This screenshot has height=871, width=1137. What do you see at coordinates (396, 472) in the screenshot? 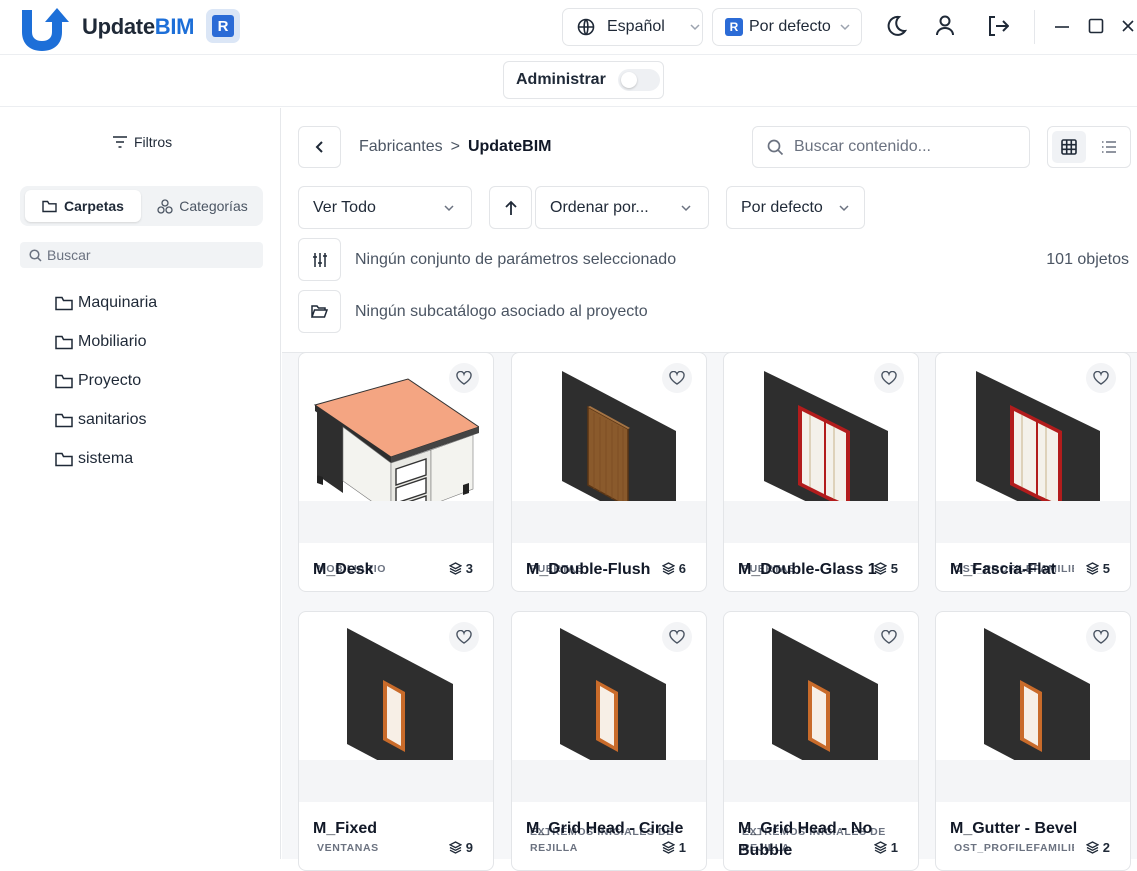
I see `item-card: MOBILIARIO 3 M_Desk` at bounding box center [396, 472].